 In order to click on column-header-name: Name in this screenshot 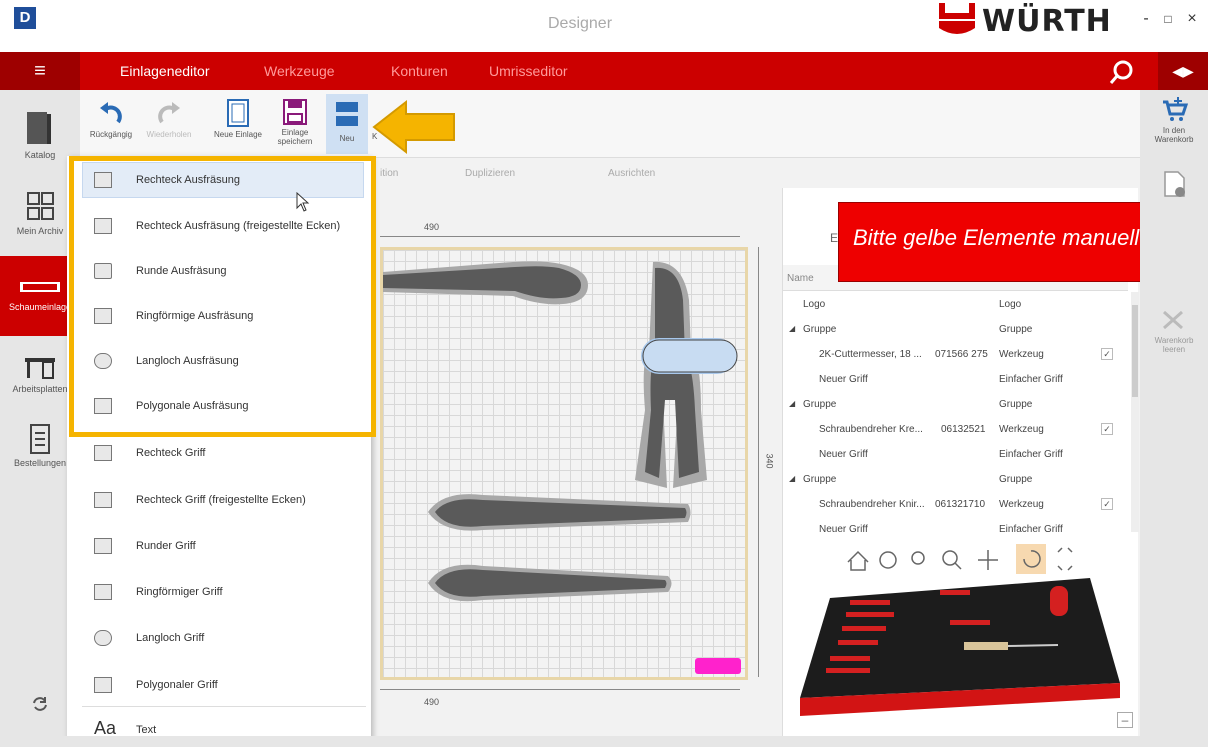, I will do `click(800, 278)`.